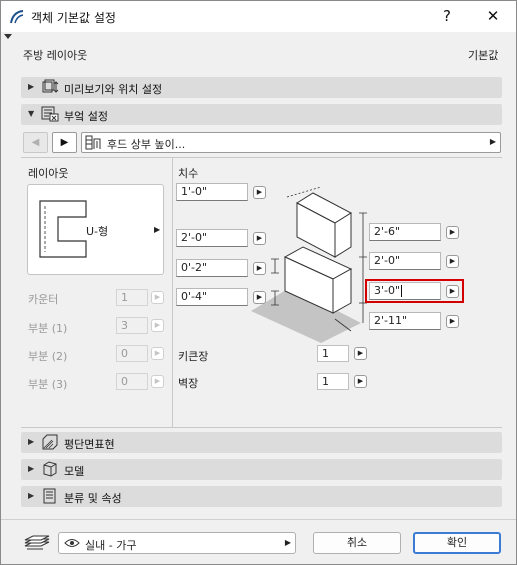 The height and width of the screenshot is (565, 517). I want to click on wall-cabinet-field: 1, so click(333, 381).